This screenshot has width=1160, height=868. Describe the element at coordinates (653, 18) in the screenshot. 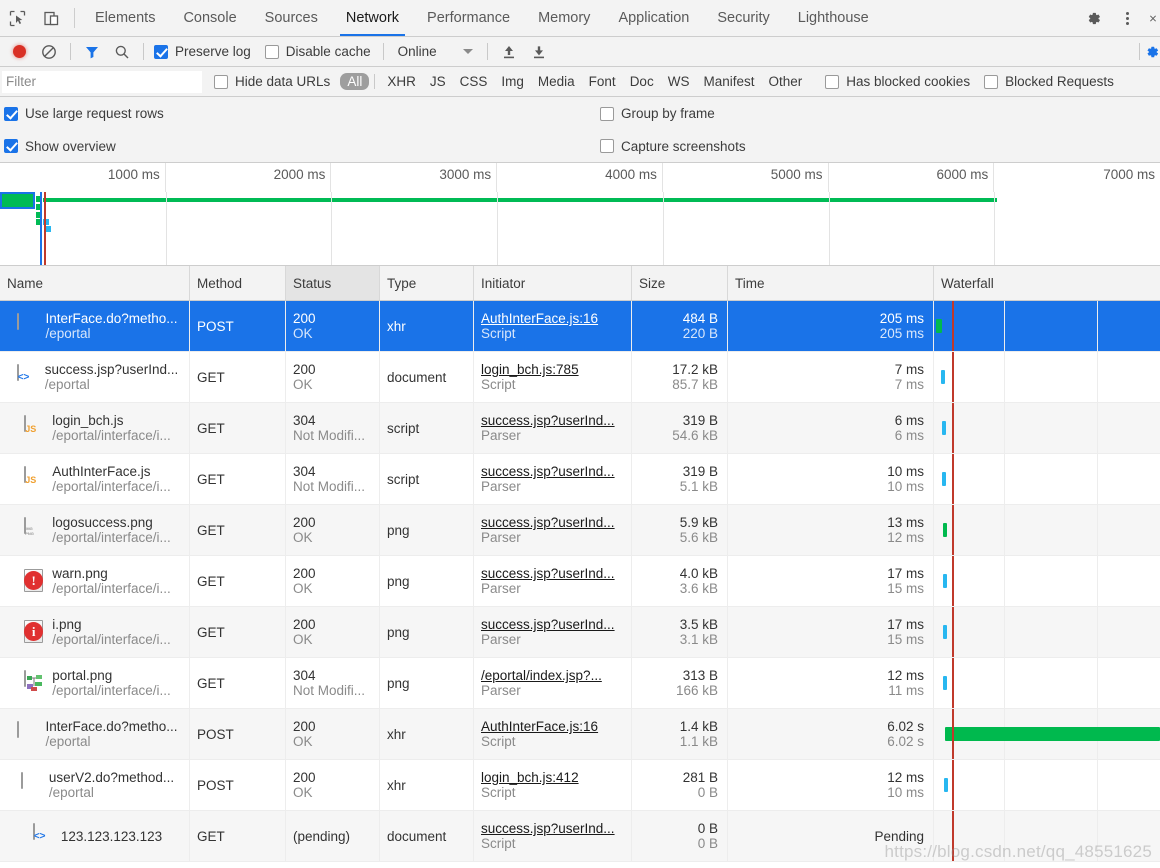

I see `tab-application: Application` at that location.